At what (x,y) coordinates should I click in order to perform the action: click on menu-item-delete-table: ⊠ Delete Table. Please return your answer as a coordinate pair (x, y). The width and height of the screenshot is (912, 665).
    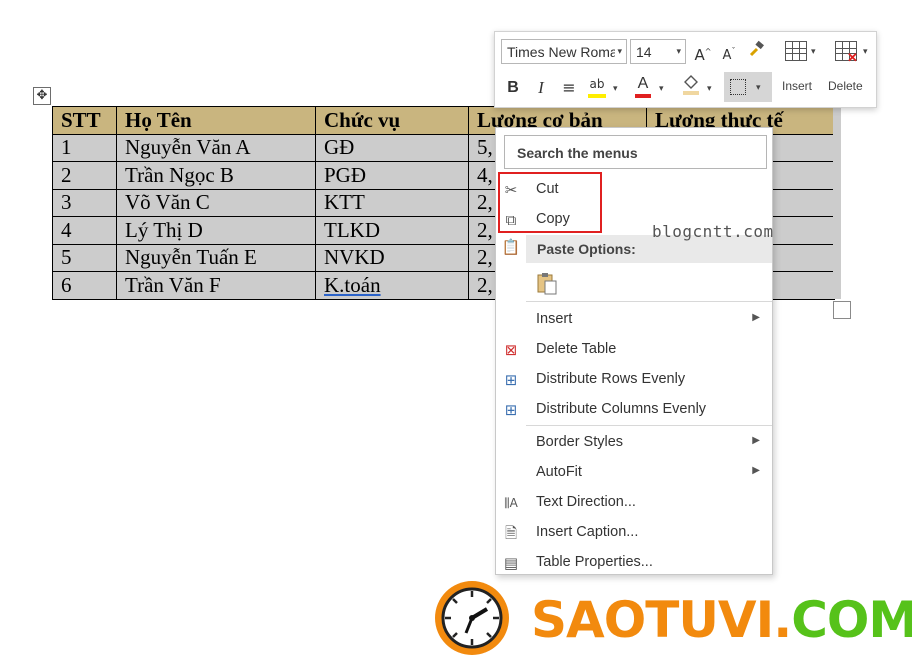
    Looking at the image, I should click on (634, 349).